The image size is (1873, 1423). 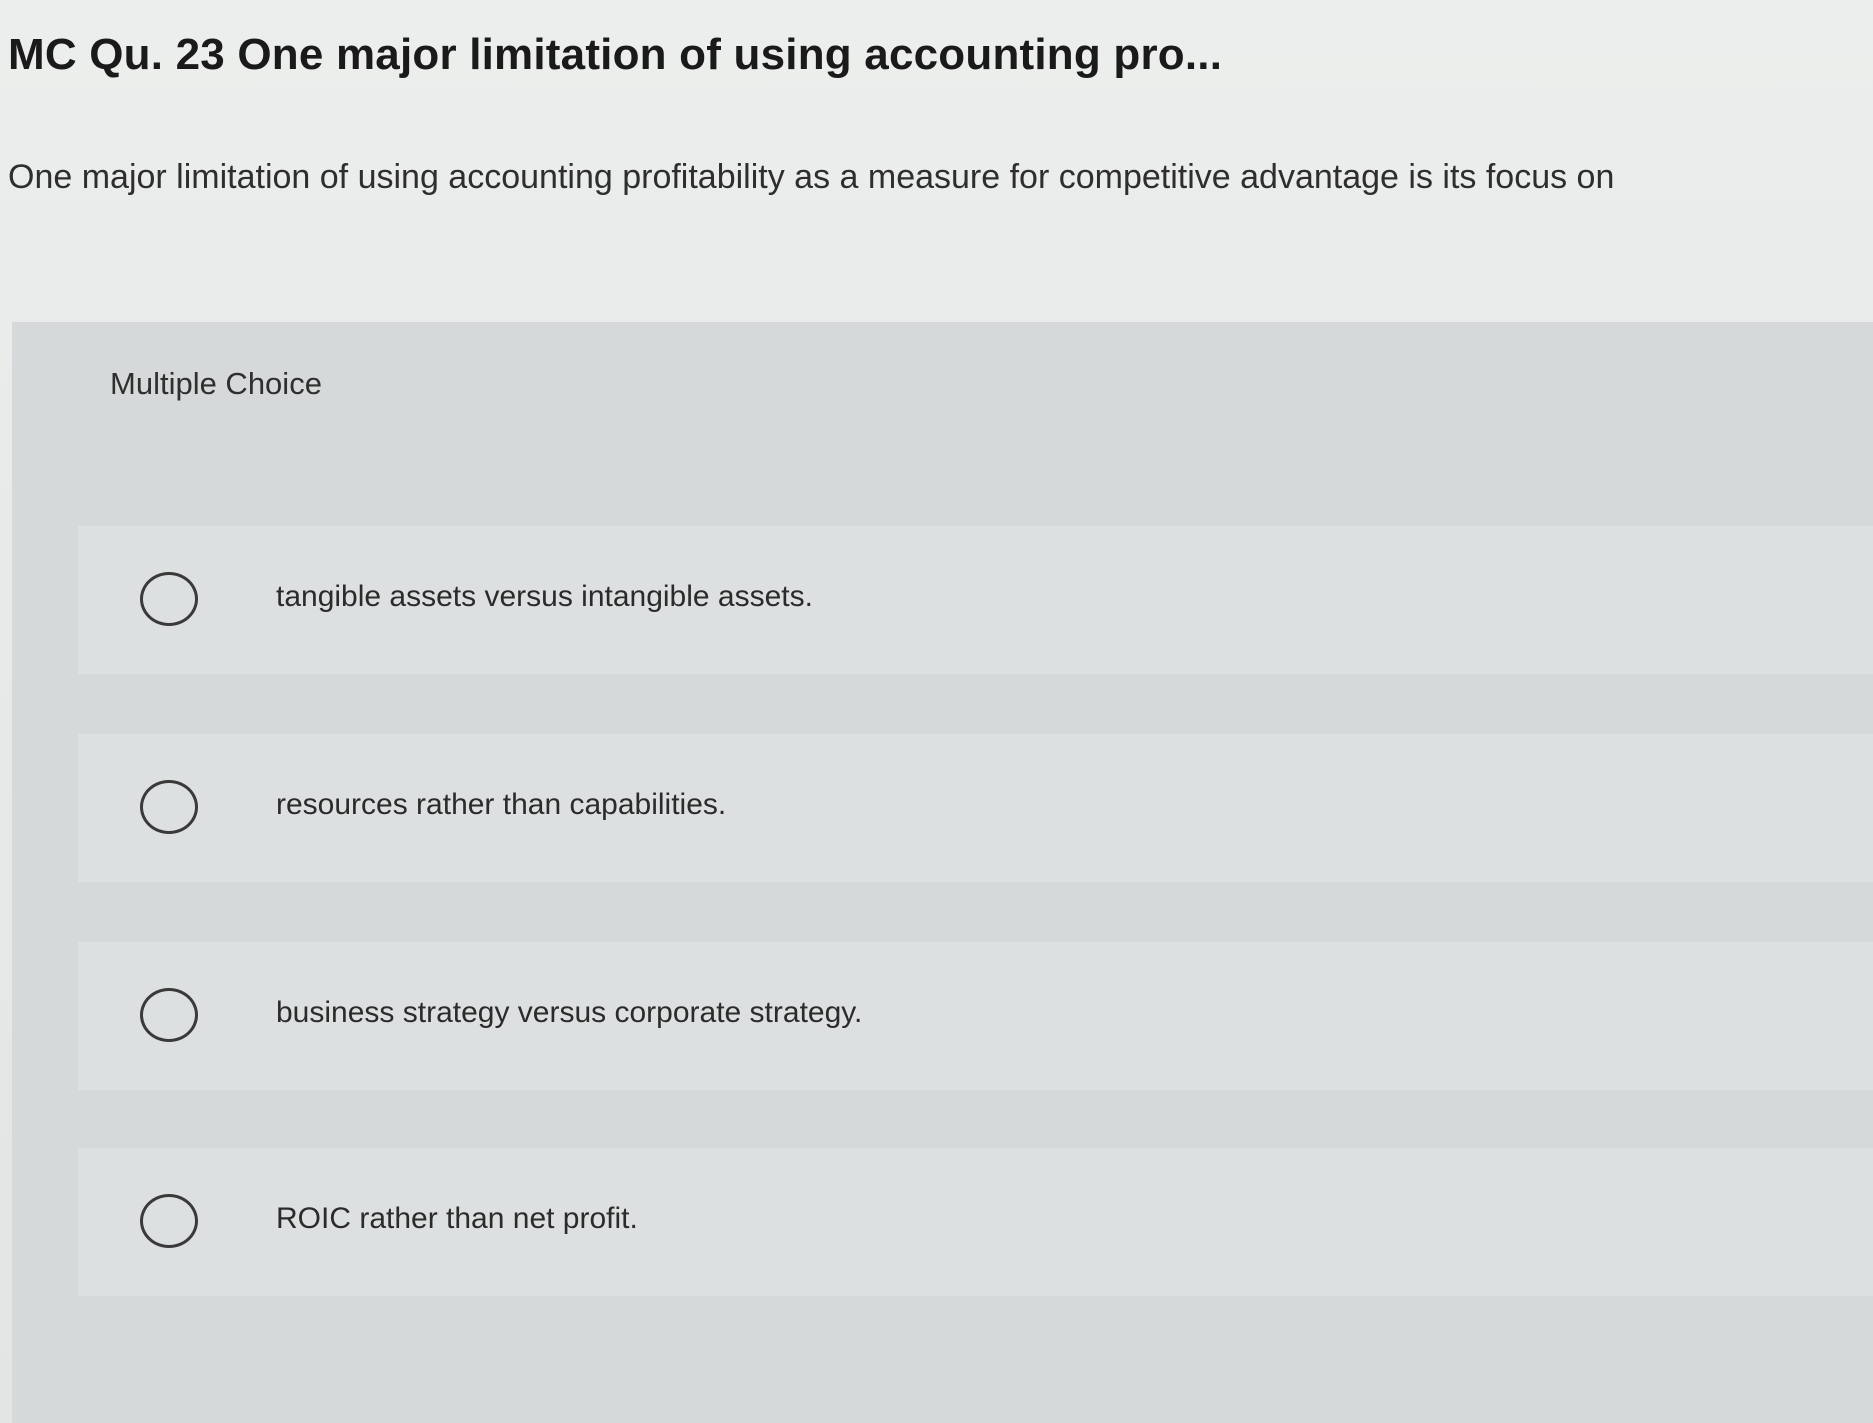 I want to click on multiple-choice-heading: Multiple Choice, so click(x=216, y=383).